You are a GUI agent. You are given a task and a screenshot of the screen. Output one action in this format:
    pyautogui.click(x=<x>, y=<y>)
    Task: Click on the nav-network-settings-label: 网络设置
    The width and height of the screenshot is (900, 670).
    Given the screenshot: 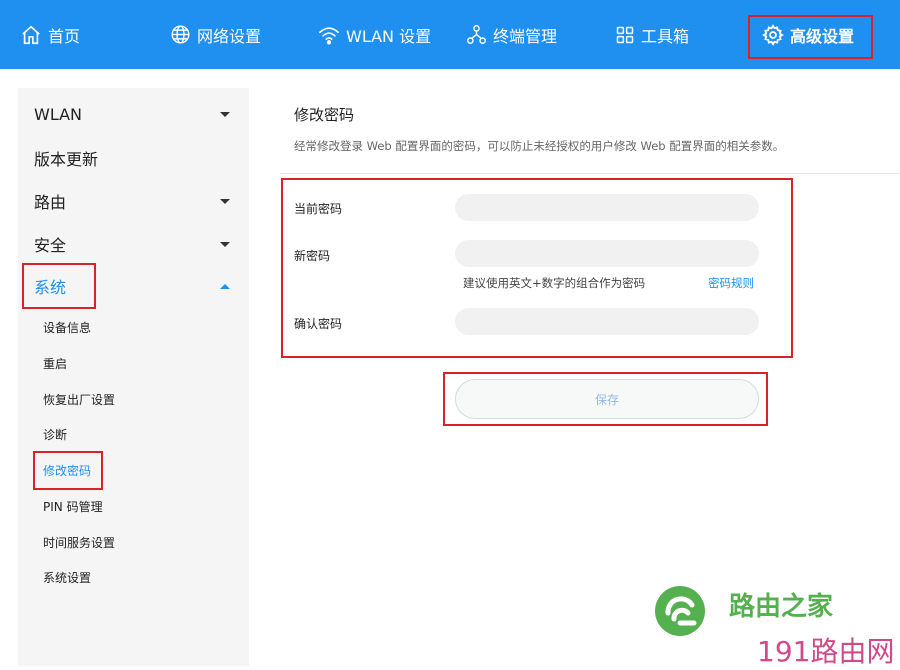 What is the action you would take?
    pyautogui.click(x=229, y=36)
    